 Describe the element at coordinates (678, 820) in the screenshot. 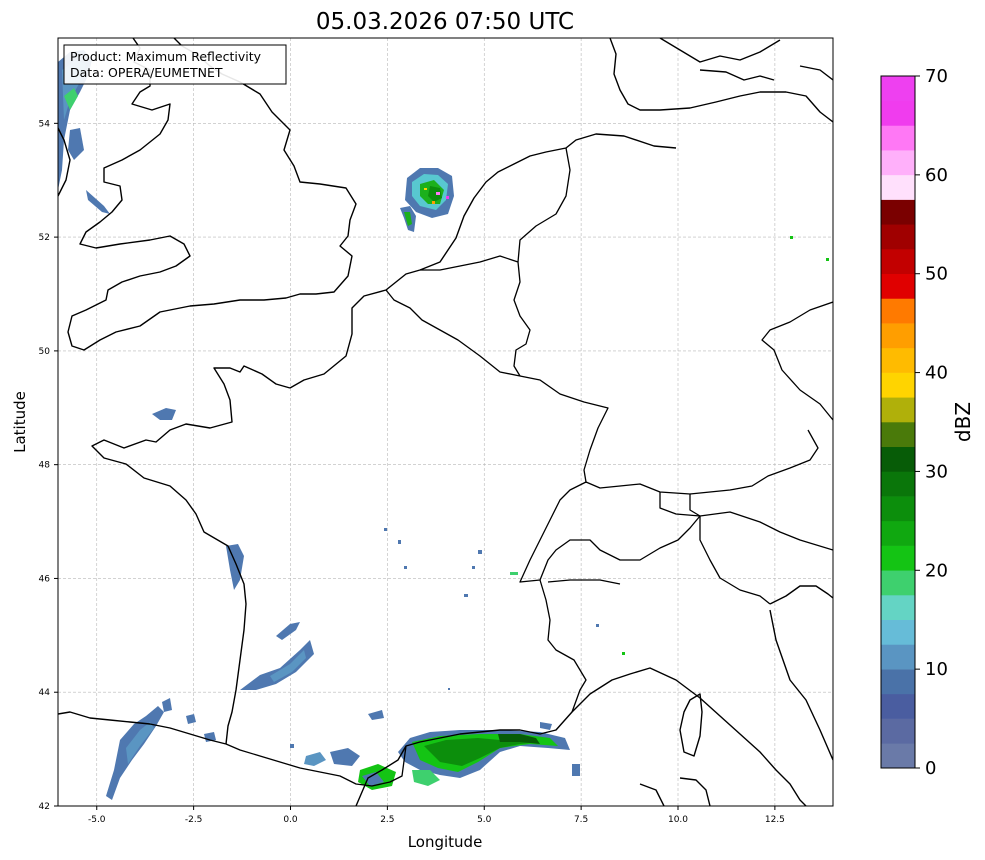

I see `x-tick-label: 10.0` at that location.